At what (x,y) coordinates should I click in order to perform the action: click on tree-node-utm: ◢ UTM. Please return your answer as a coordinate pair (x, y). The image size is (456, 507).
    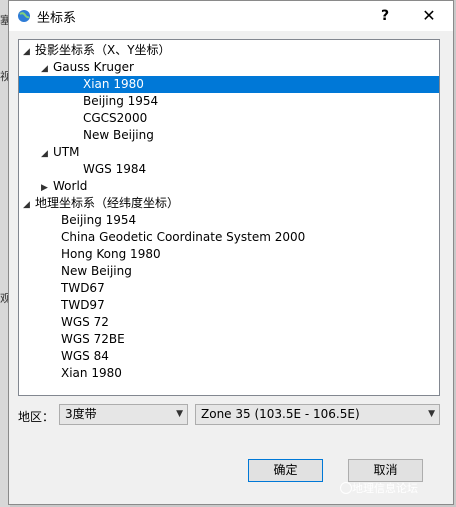
    Looking at the image, I should click on (49, 152).